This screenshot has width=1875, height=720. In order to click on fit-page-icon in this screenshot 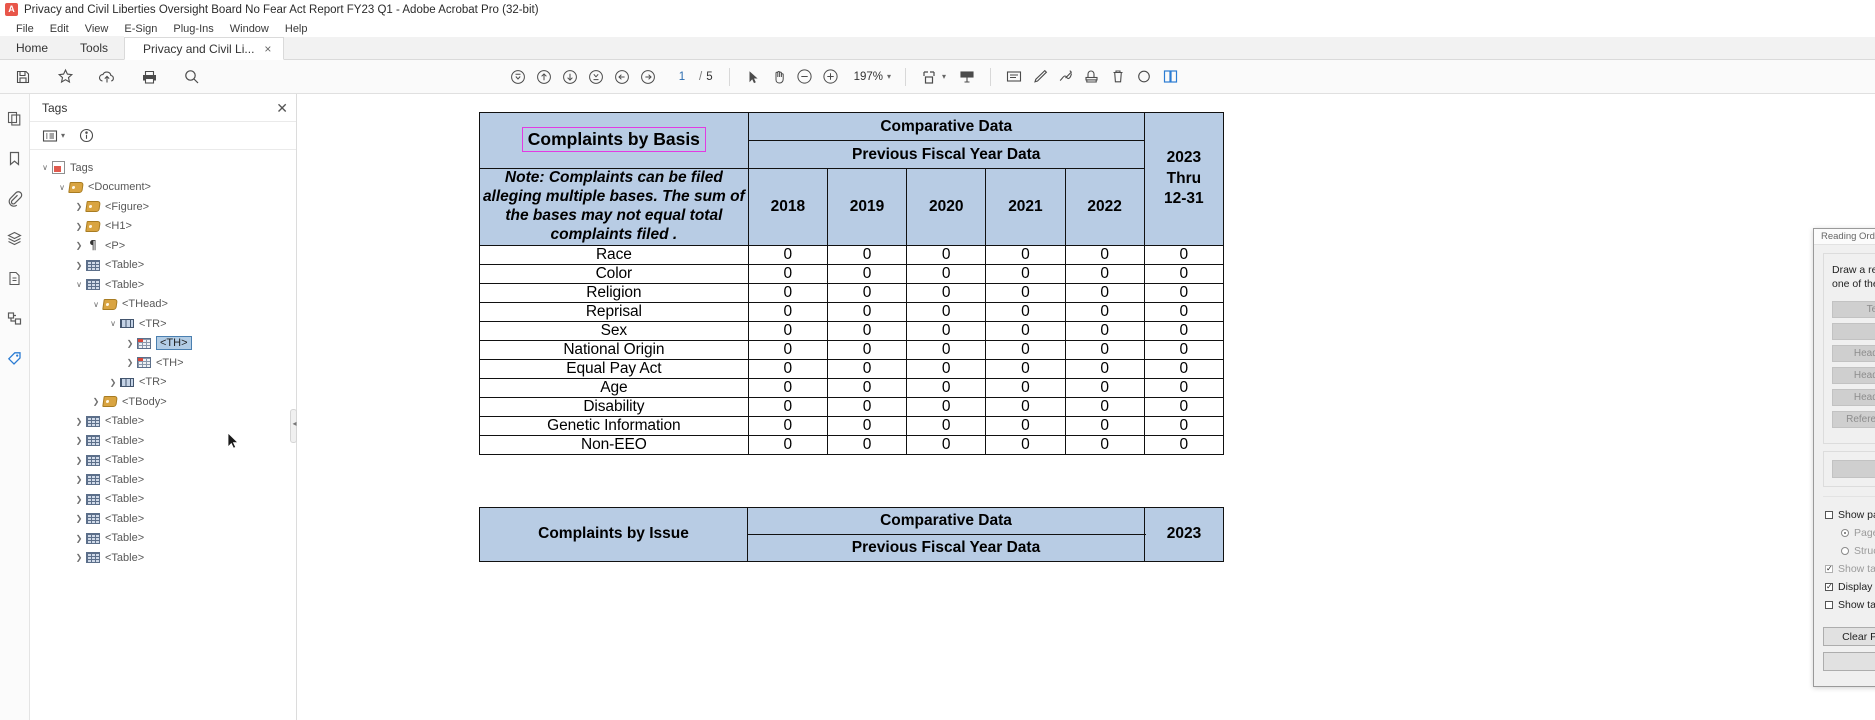, I will do `click(929, 77)`.